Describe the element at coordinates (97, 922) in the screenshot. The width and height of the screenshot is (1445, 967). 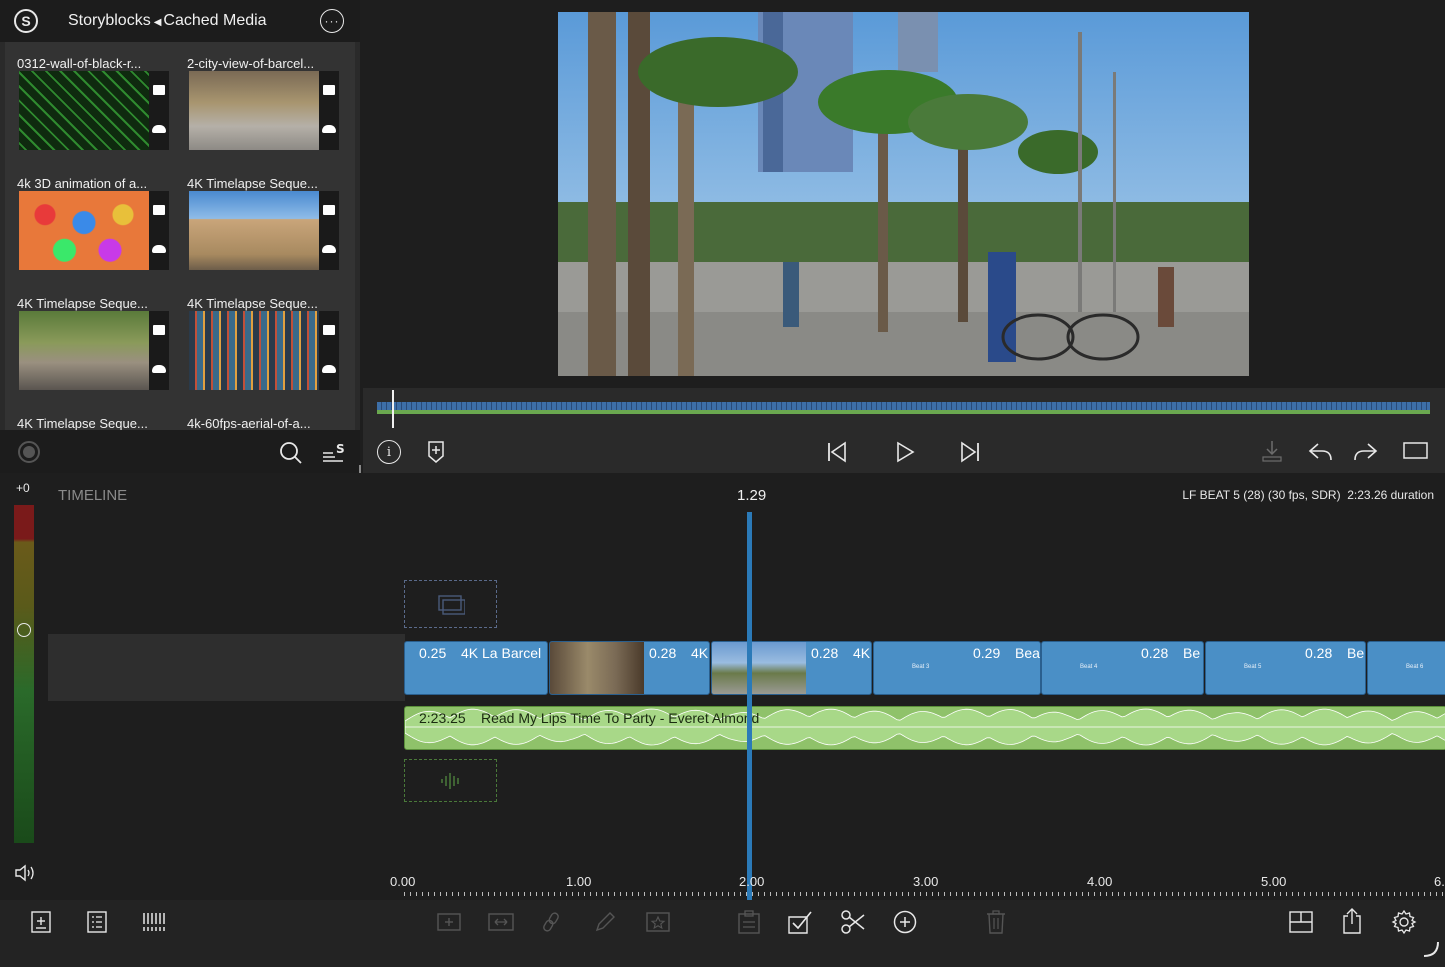
I see `list-view-icon` at that location.